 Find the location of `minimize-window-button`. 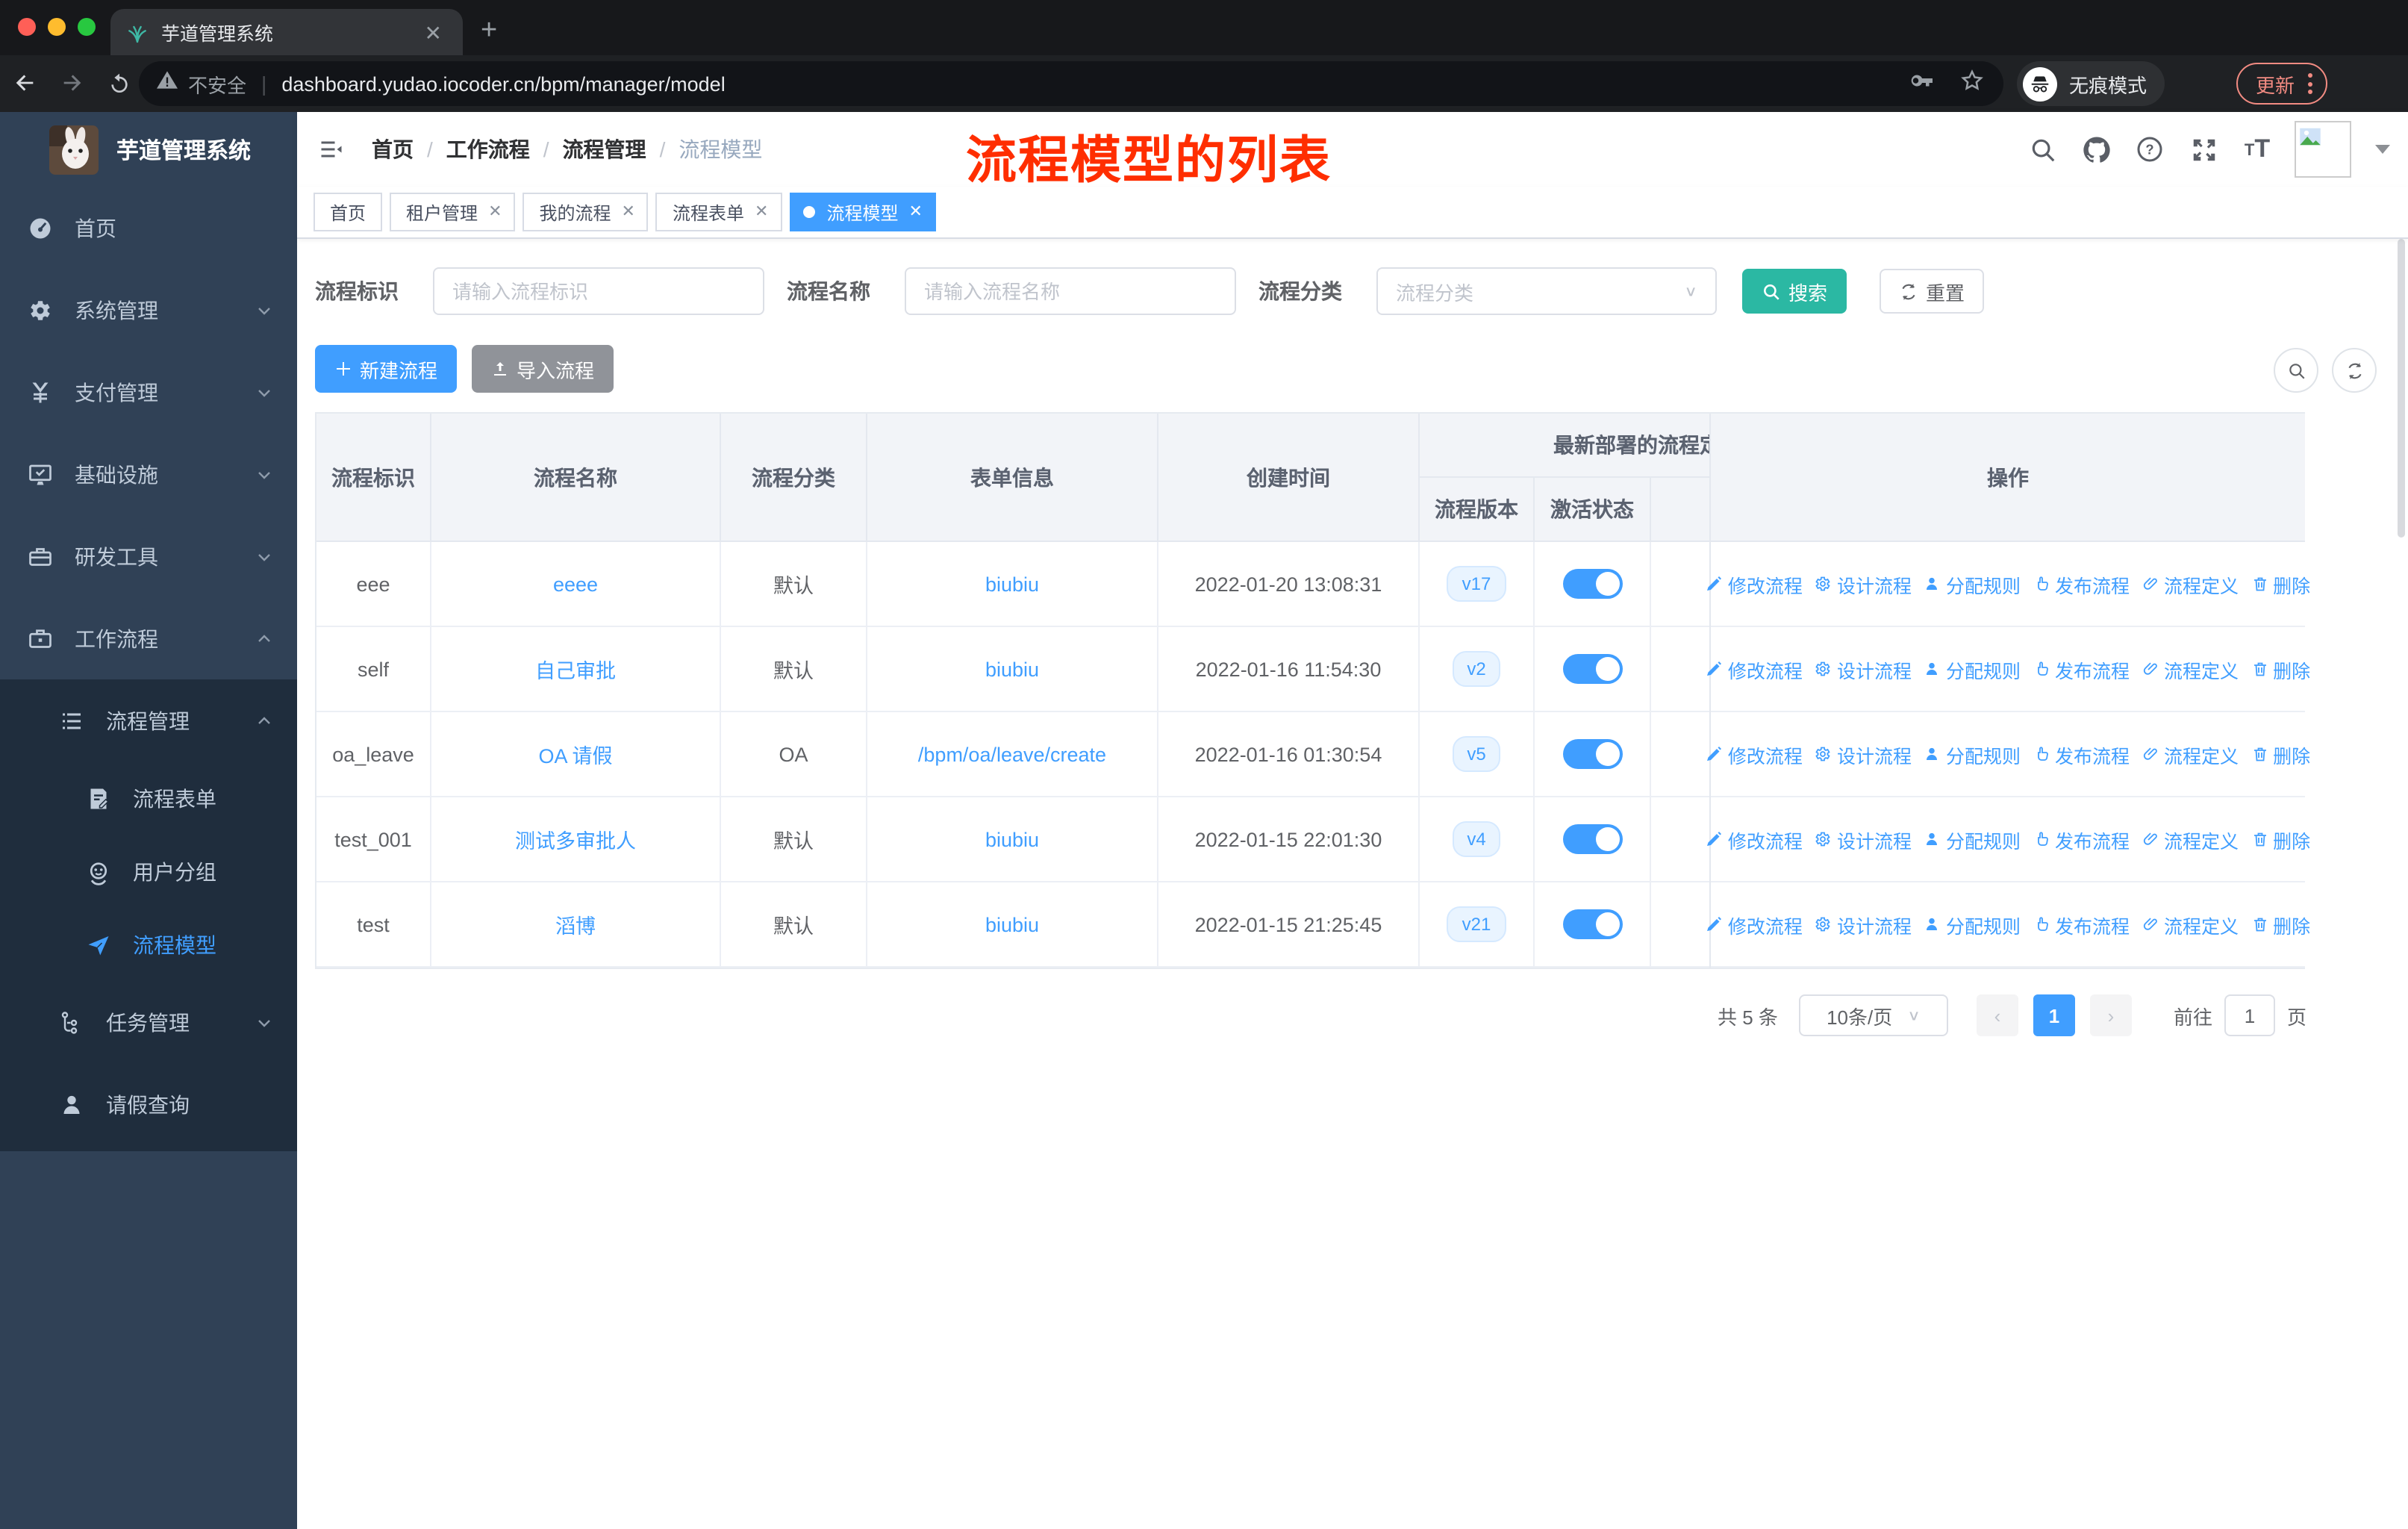

minimize-window-button is located at coordinates (57, 27).